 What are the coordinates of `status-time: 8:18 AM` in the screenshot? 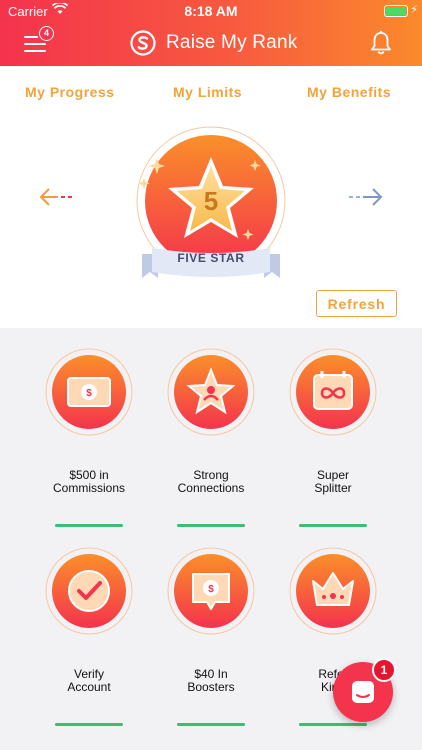 It's located at (211, 11).